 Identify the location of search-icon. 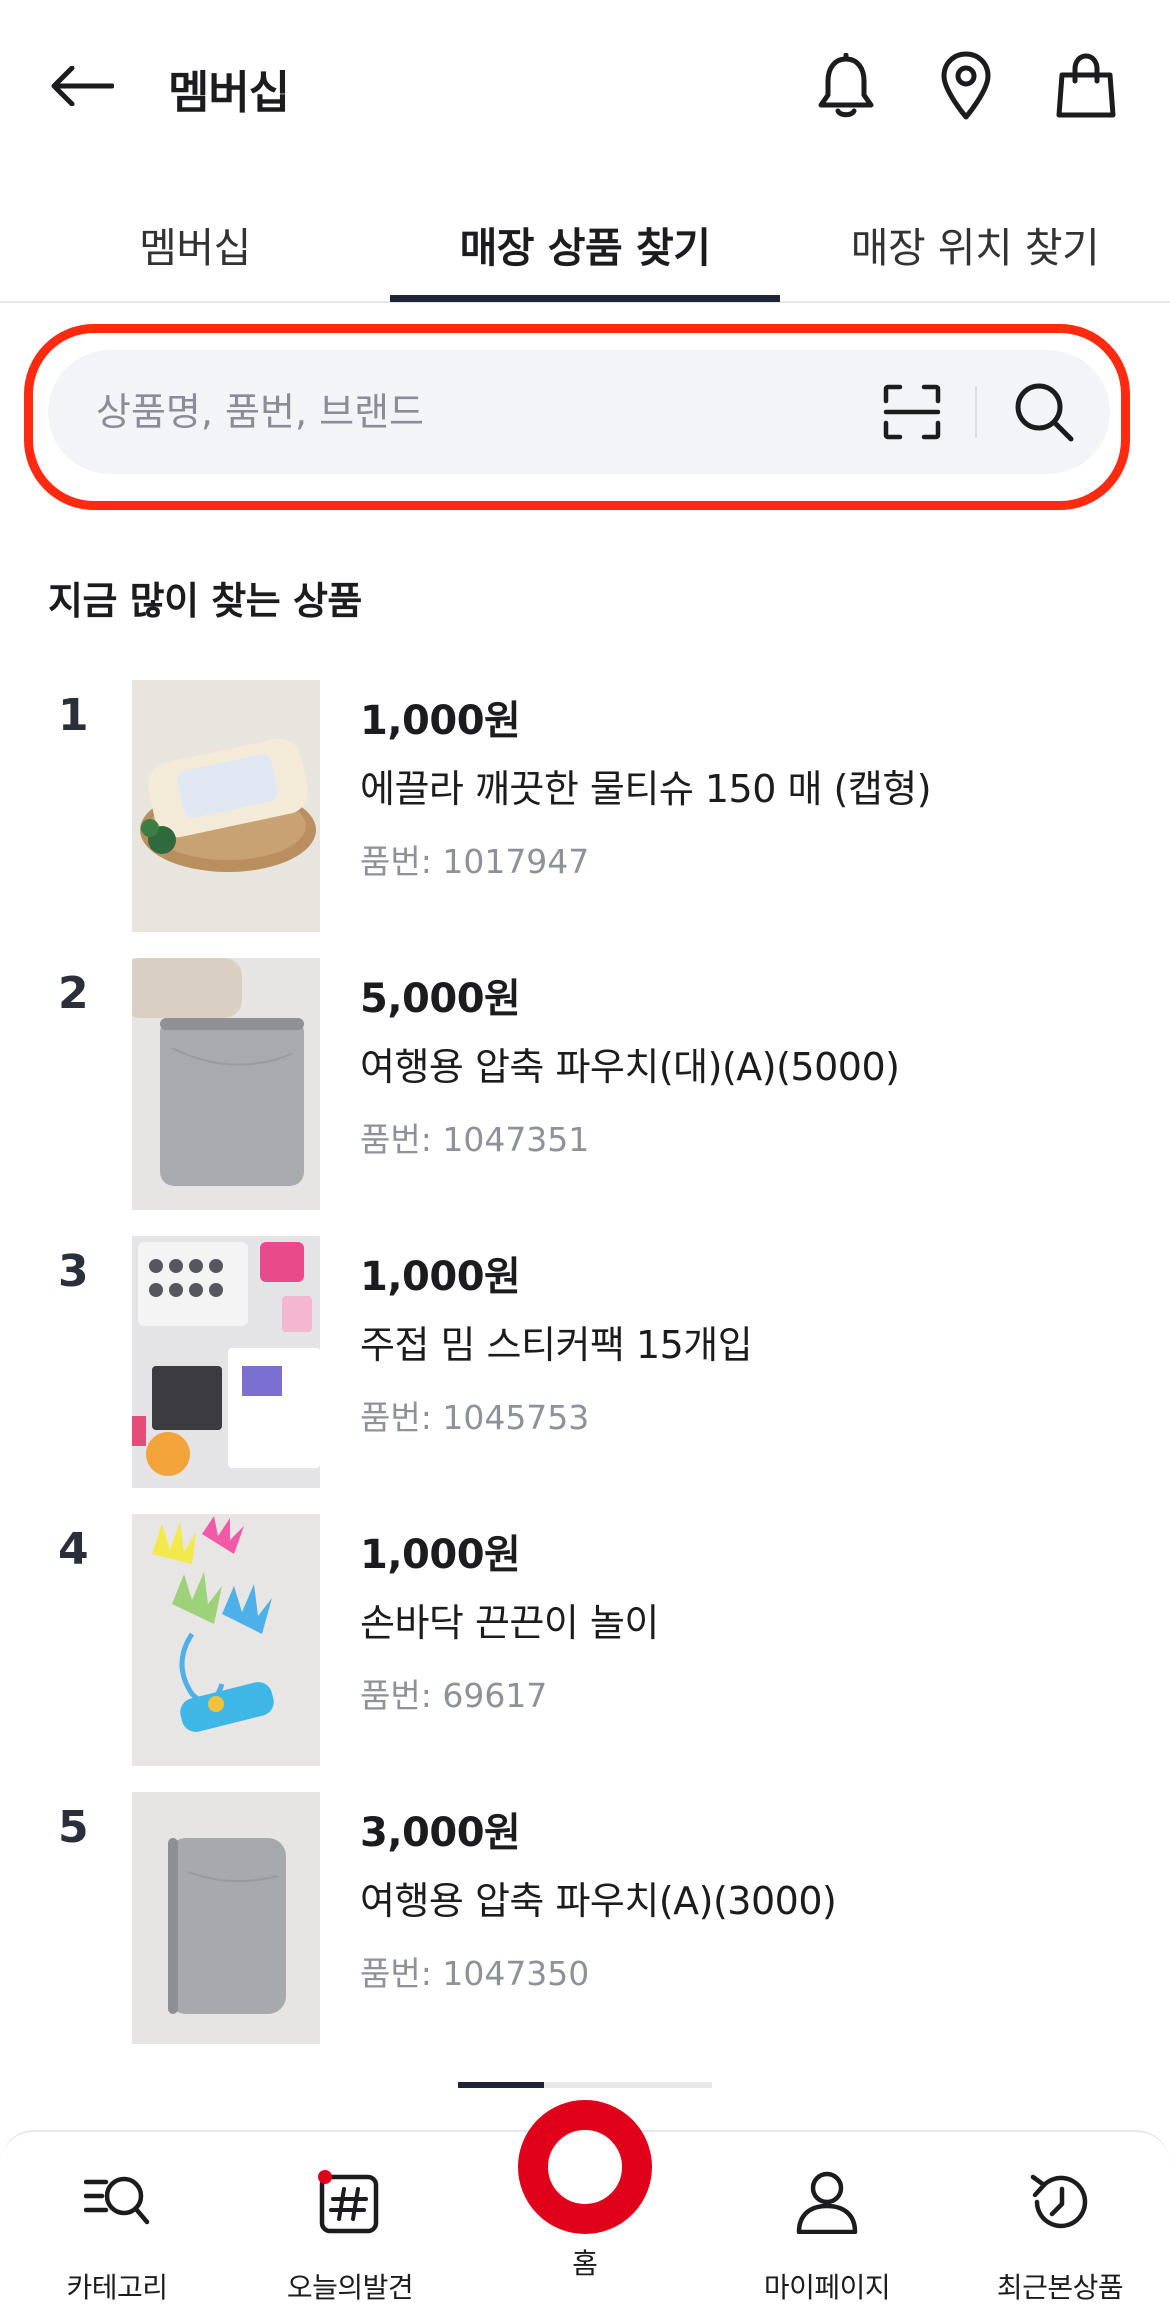
(1044, 412).